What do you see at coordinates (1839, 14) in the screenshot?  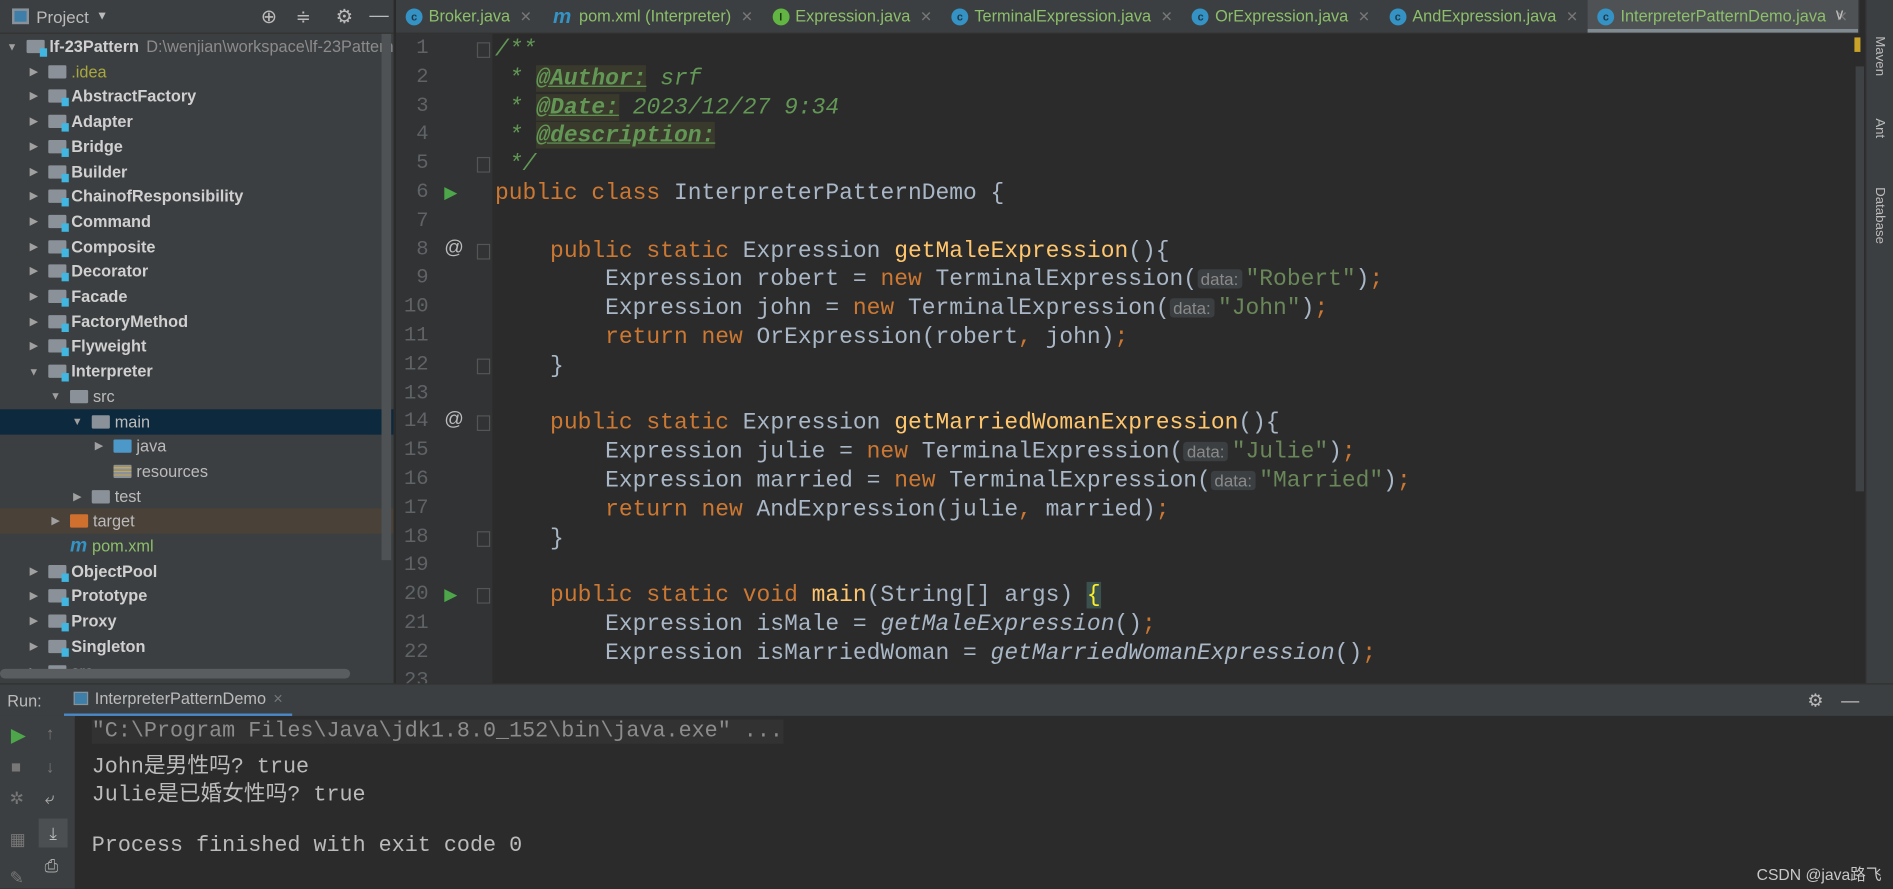 I see `tabs-overflow-button: ∨` at bounding box center [1839, 14].